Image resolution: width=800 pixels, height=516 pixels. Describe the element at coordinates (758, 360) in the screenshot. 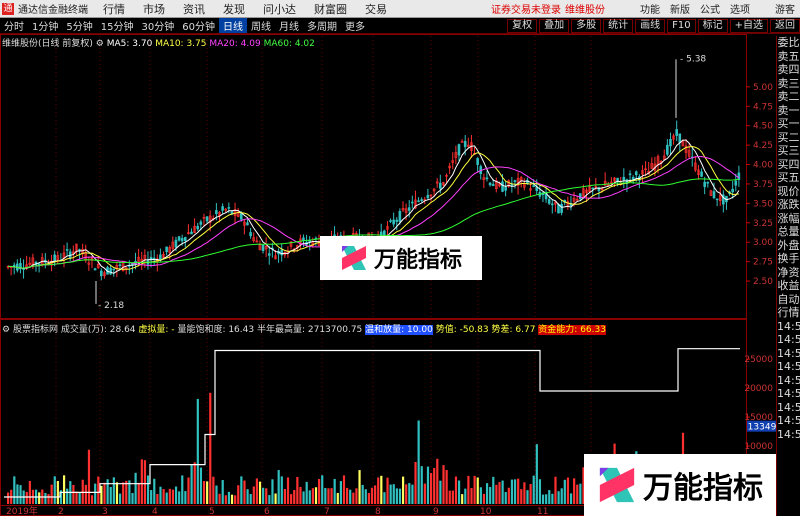

I see `volume-tick-label: 25000` at that location.